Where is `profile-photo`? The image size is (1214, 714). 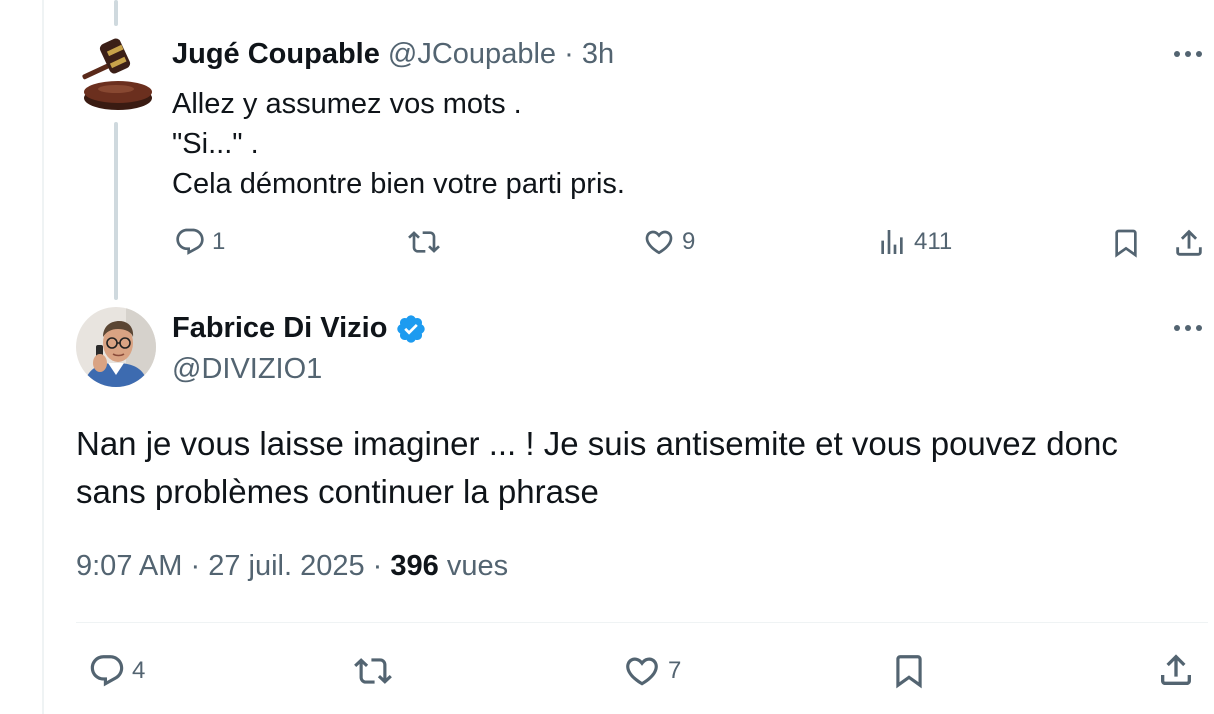 profile-photo is located at coordinates (116, 347).